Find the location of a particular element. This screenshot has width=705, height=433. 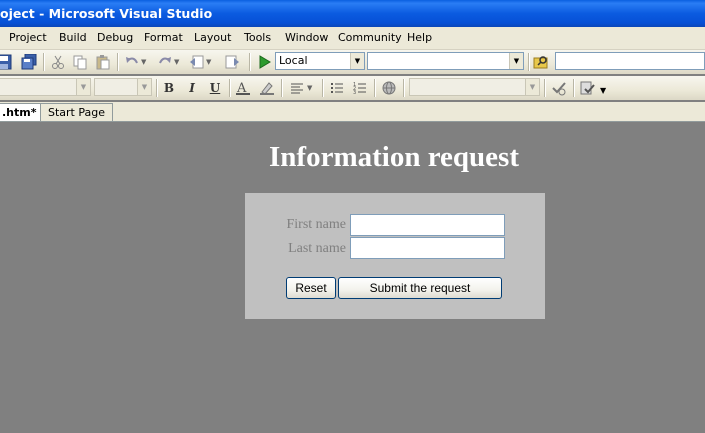

justify-dropdown-icon: ▼ is located at coordinates (311, 88).